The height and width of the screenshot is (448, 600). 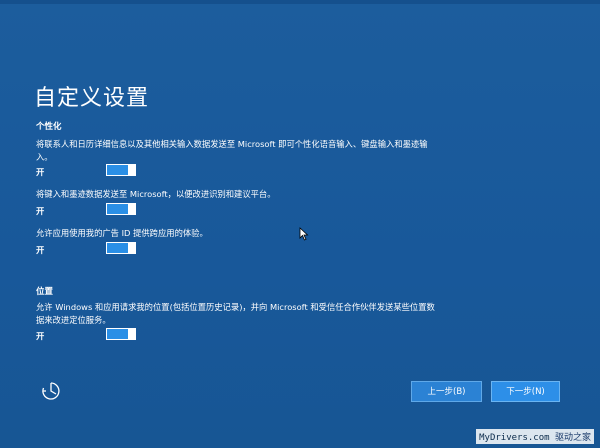 What do you see at coordinates (121, 334) in the screenshot?
I see `location-item-1-toggle` at bounding box center [121, 334].